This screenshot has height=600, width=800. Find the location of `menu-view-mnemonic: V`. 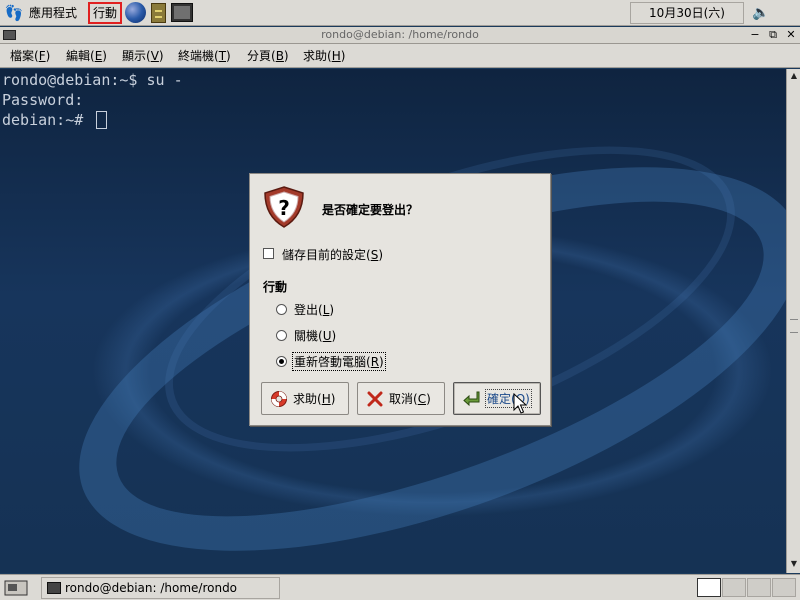

menu-view-mnemonic: V is located at coordinates (154, 56).